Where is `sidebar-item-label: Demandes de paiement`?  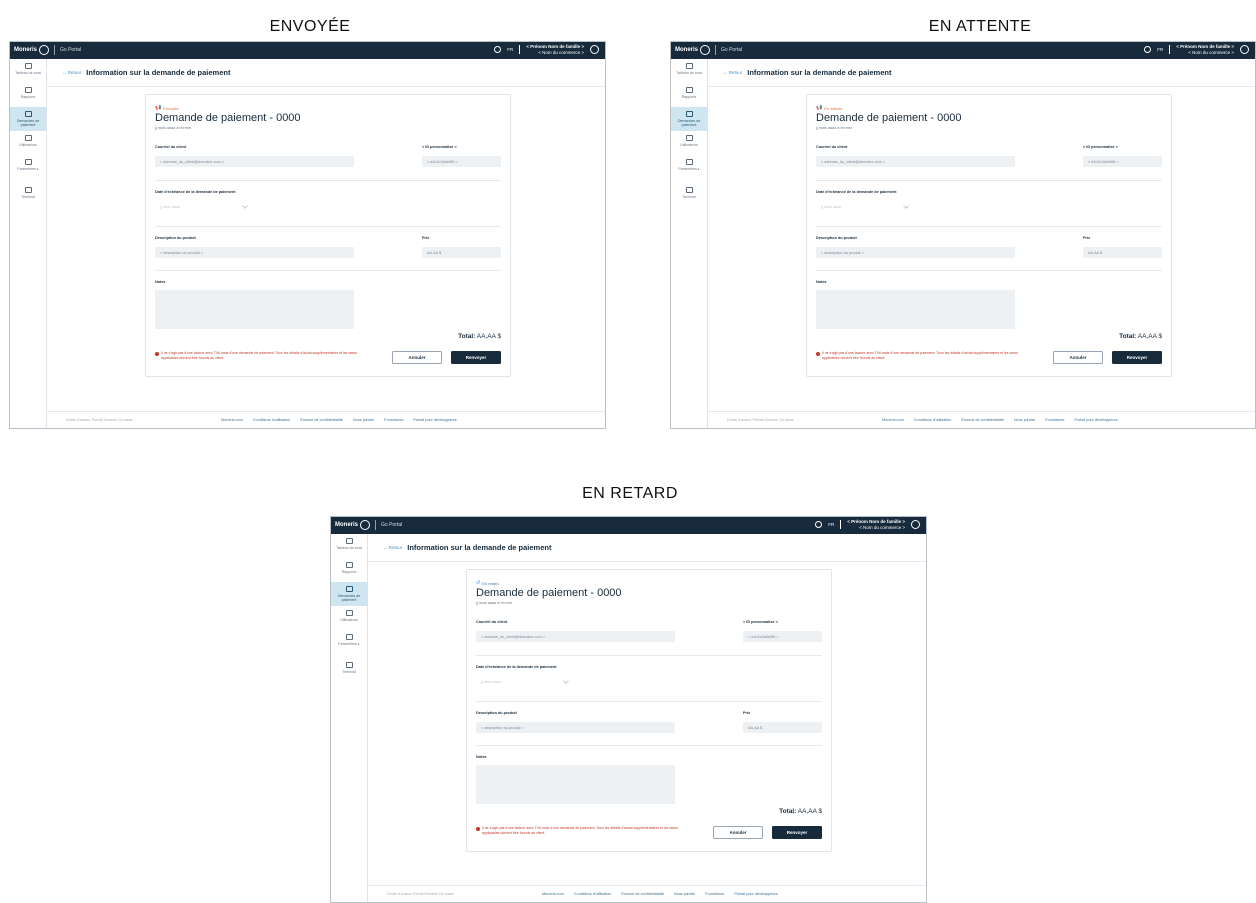
sidebar-item-label: Demandes de paiement is located at coordinates (349, 598).